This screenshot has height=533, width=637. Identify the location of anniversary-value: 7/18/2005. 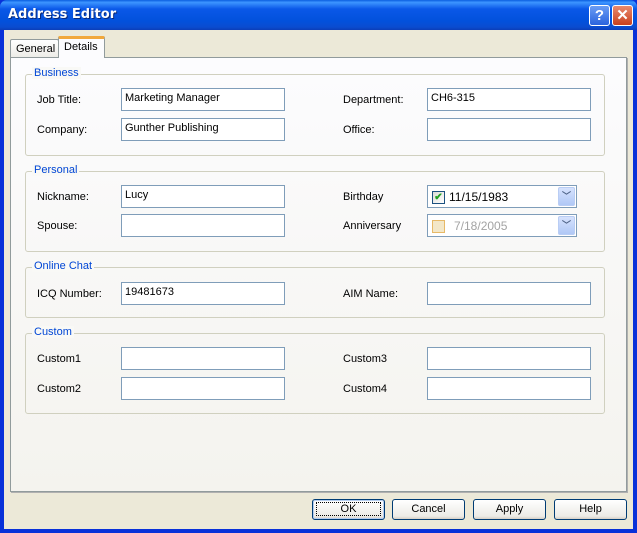
(481, 226).